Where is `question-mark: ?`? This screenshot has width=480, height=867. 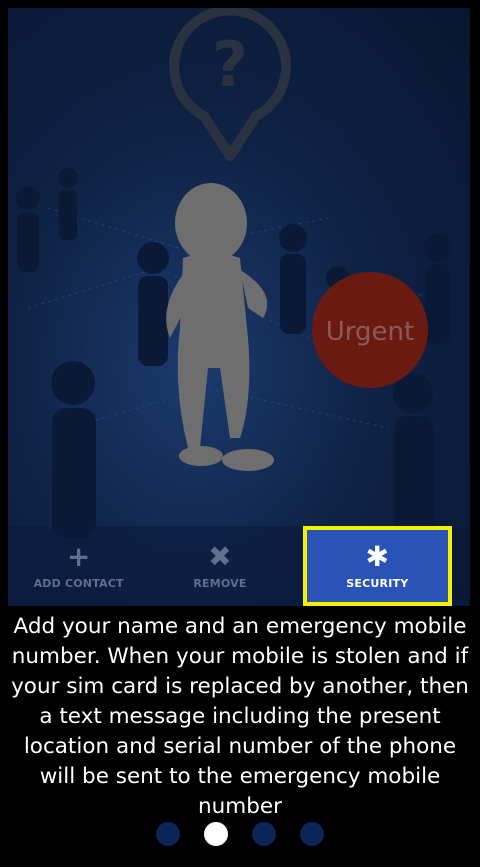 question-mark: ? is located at coordinates (230, 64).